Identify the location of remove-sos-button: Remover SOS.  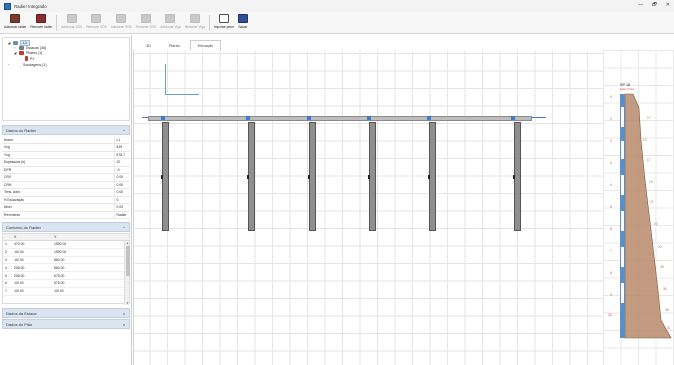
(96, 20).